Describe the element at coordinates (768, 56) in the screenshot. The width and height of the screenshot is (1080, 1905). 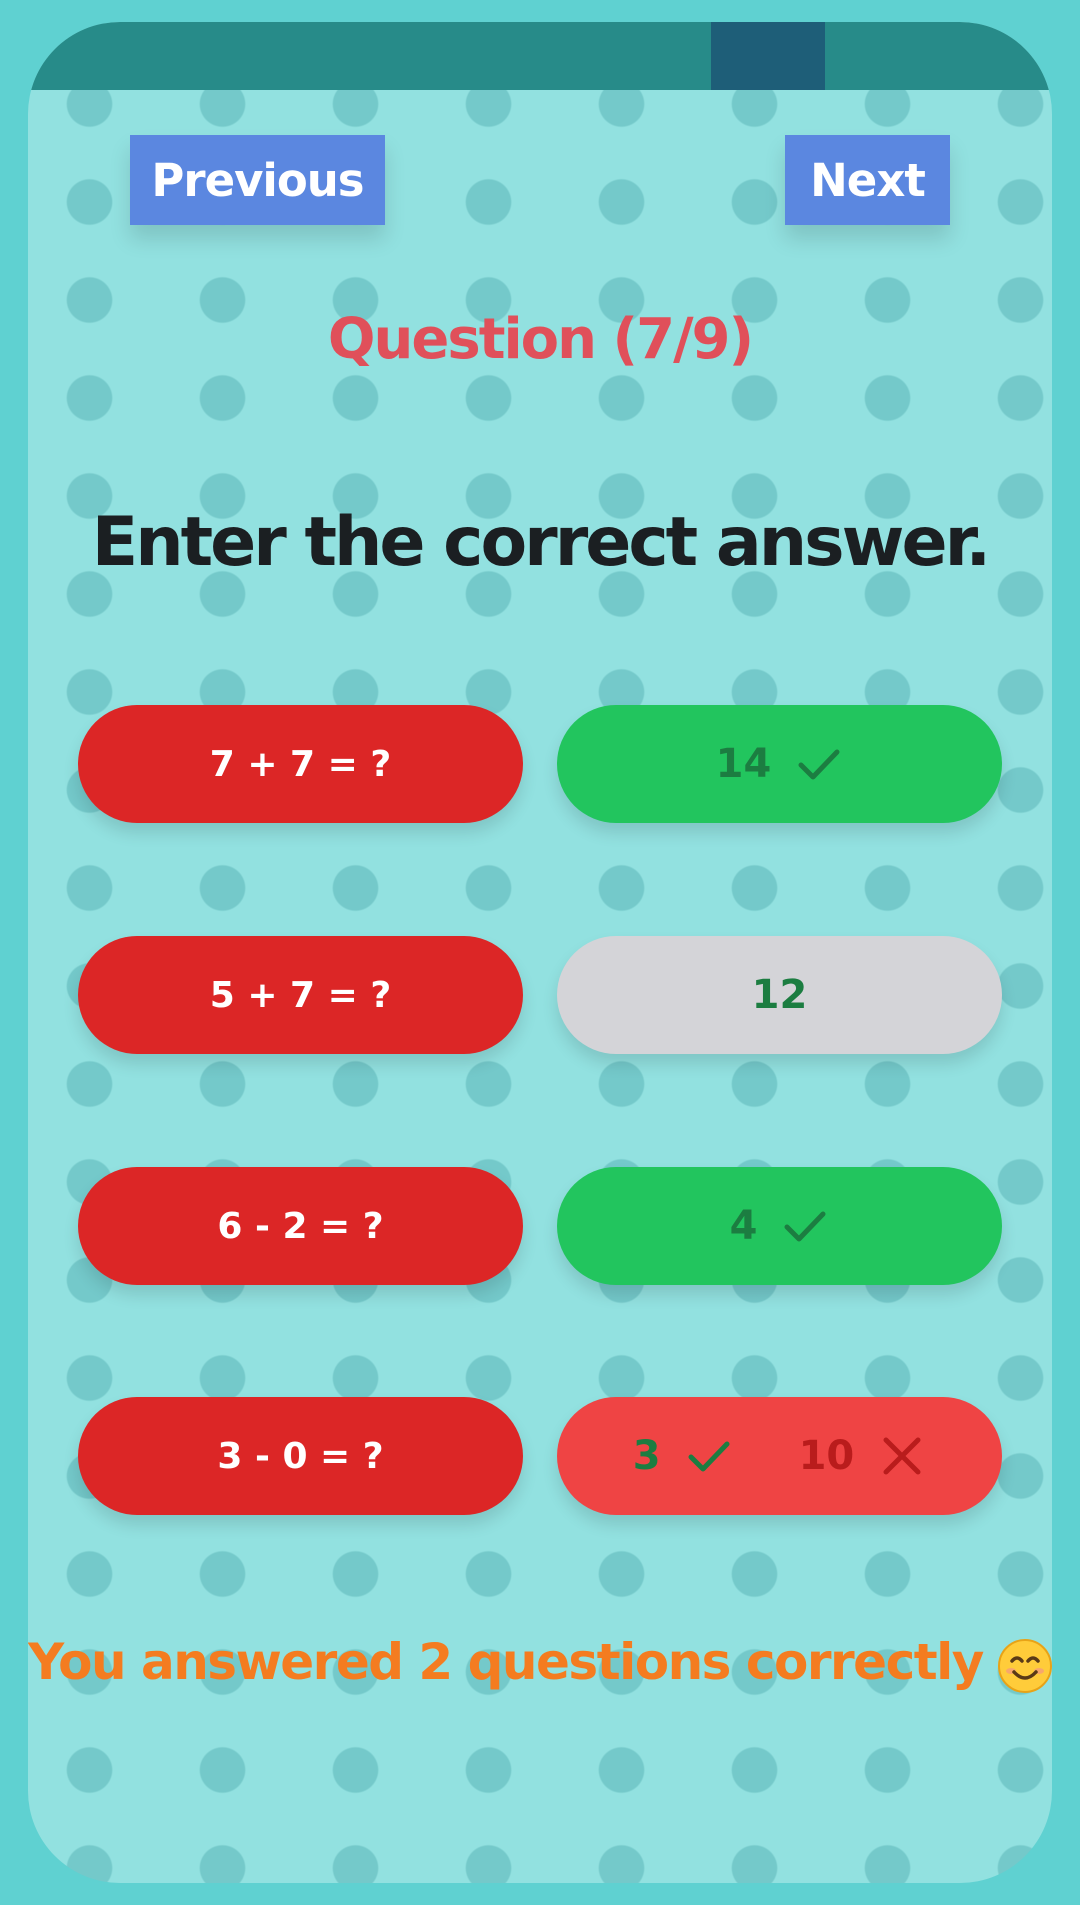
I see `progress-indicator` at that location.